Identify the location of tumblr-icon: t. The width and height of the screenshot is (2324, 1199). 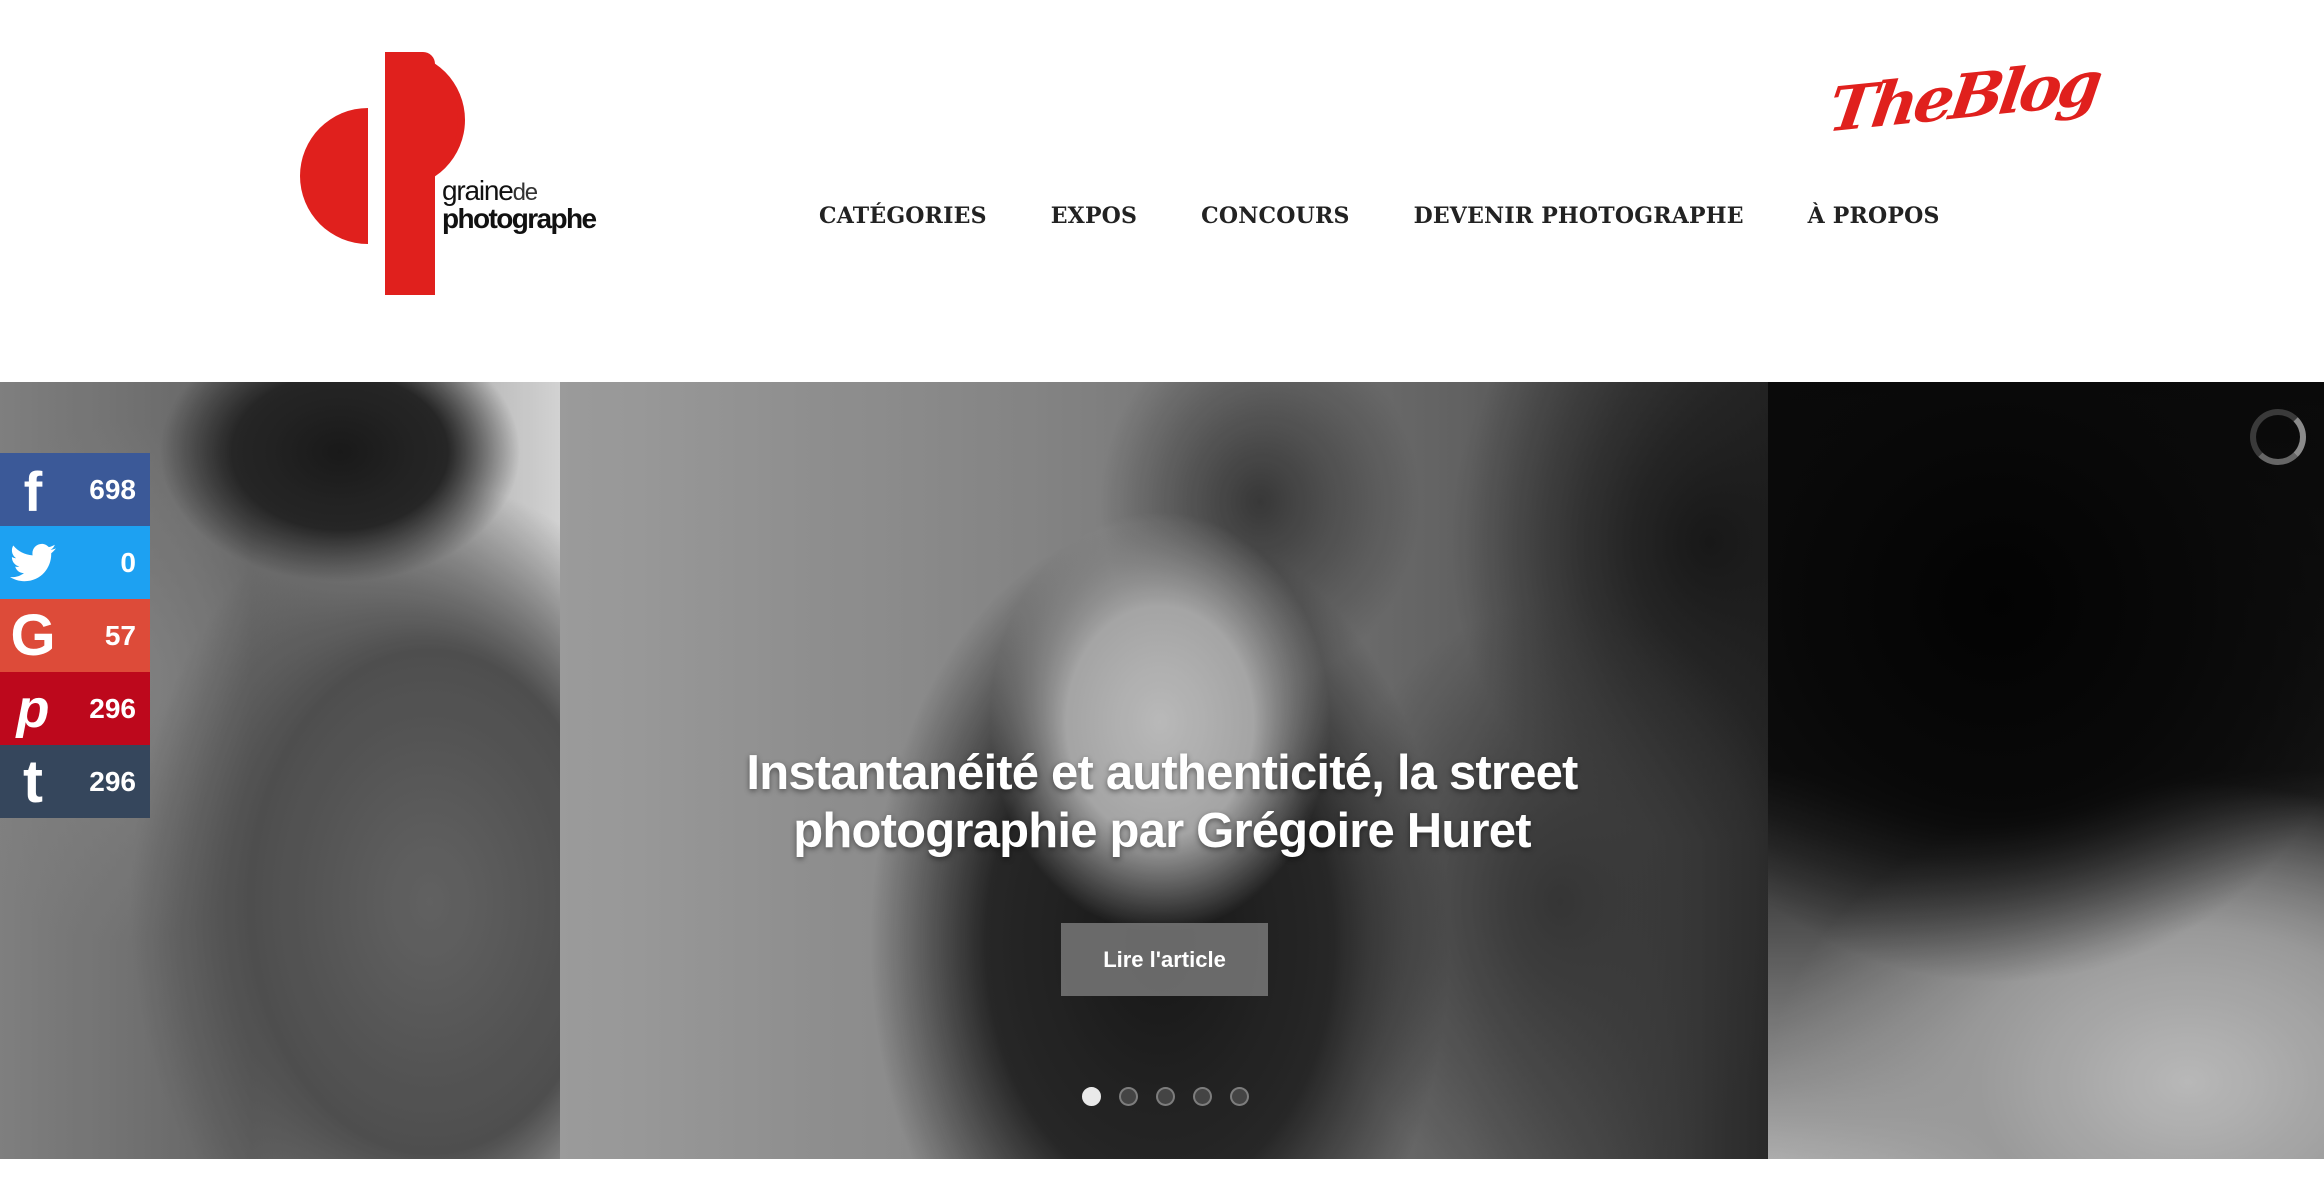
(33, 781).